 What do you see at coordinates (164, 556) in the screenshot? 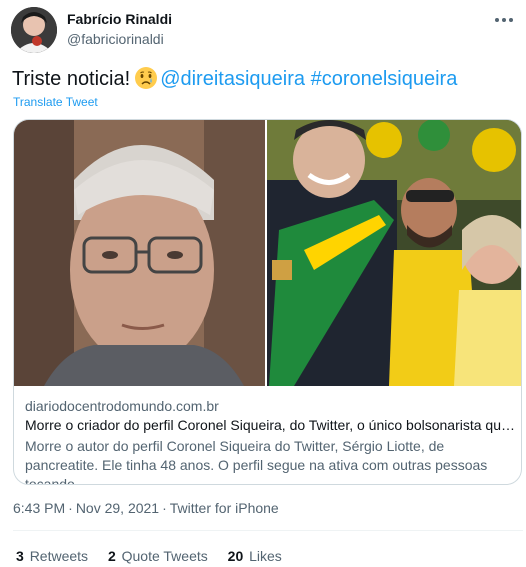
I see `quotes-label: Quote Tweets` at bounding box center [164, 556].